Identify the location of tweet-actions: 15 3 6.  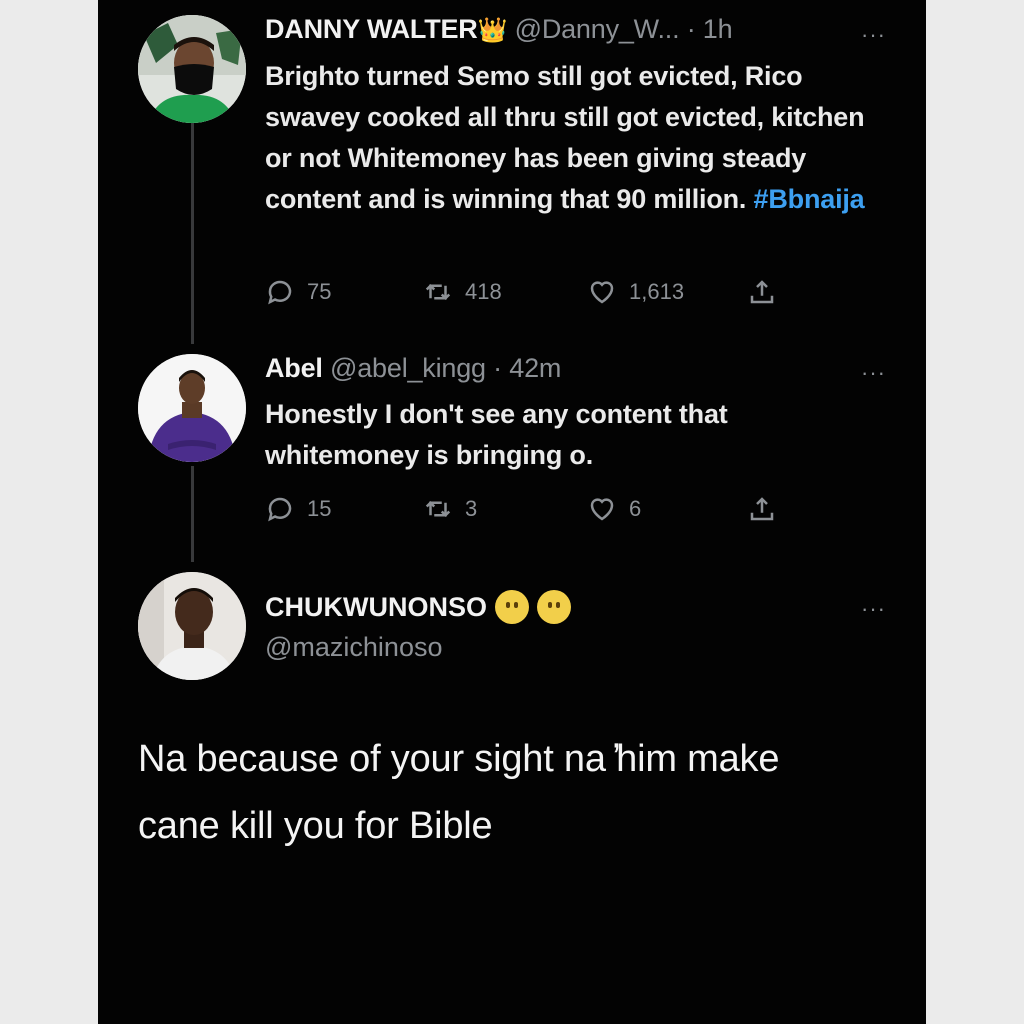
(545, 510).